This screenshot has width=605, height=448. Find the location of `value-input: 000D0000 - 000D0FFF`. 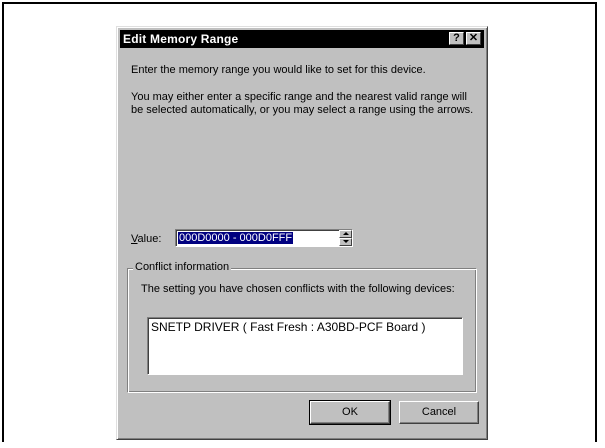

value-input: 000D0000 - 000D0FFF is located at coordinates (264, 238).